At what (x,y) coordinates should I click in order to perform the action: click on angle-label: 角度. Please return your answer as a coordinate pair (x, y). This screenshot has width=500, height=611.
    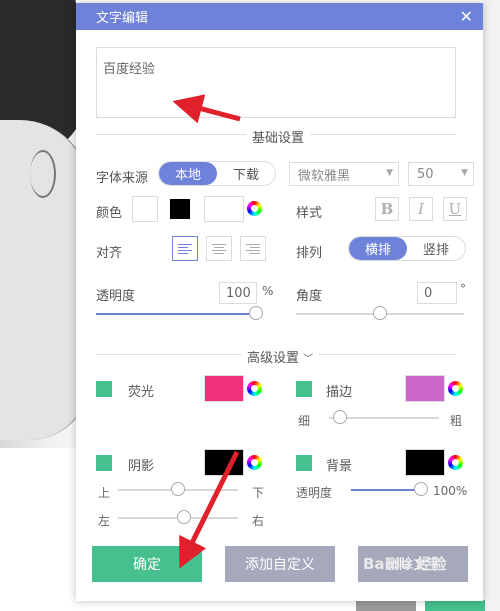
    Looking at the image, I should click on (309, 296).